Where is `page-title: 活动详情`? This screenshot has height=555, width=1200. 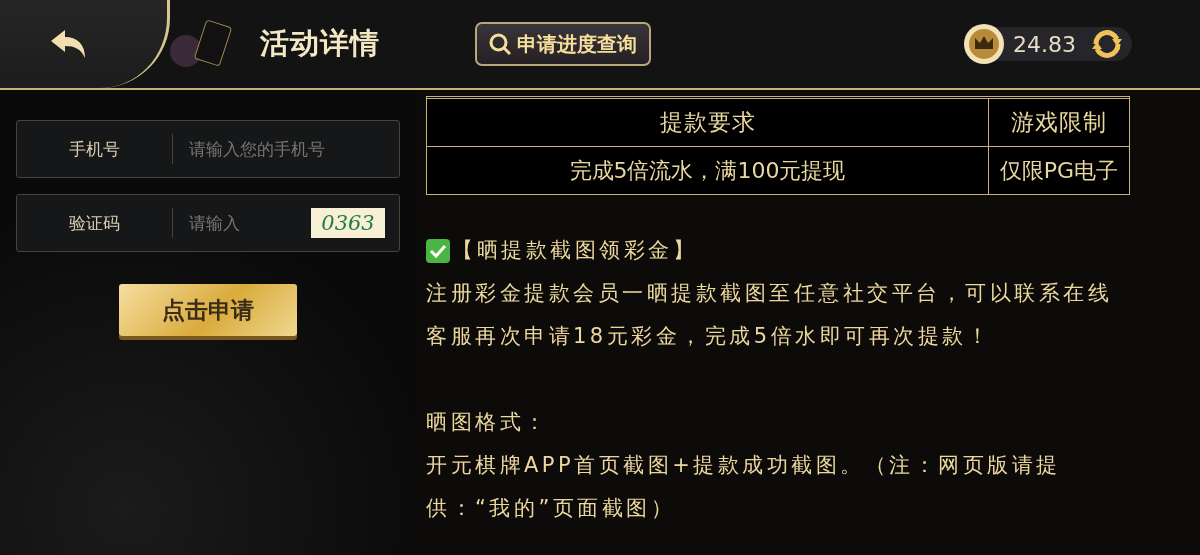 page-title: 活动详情 is located at coordinates (320, 43).